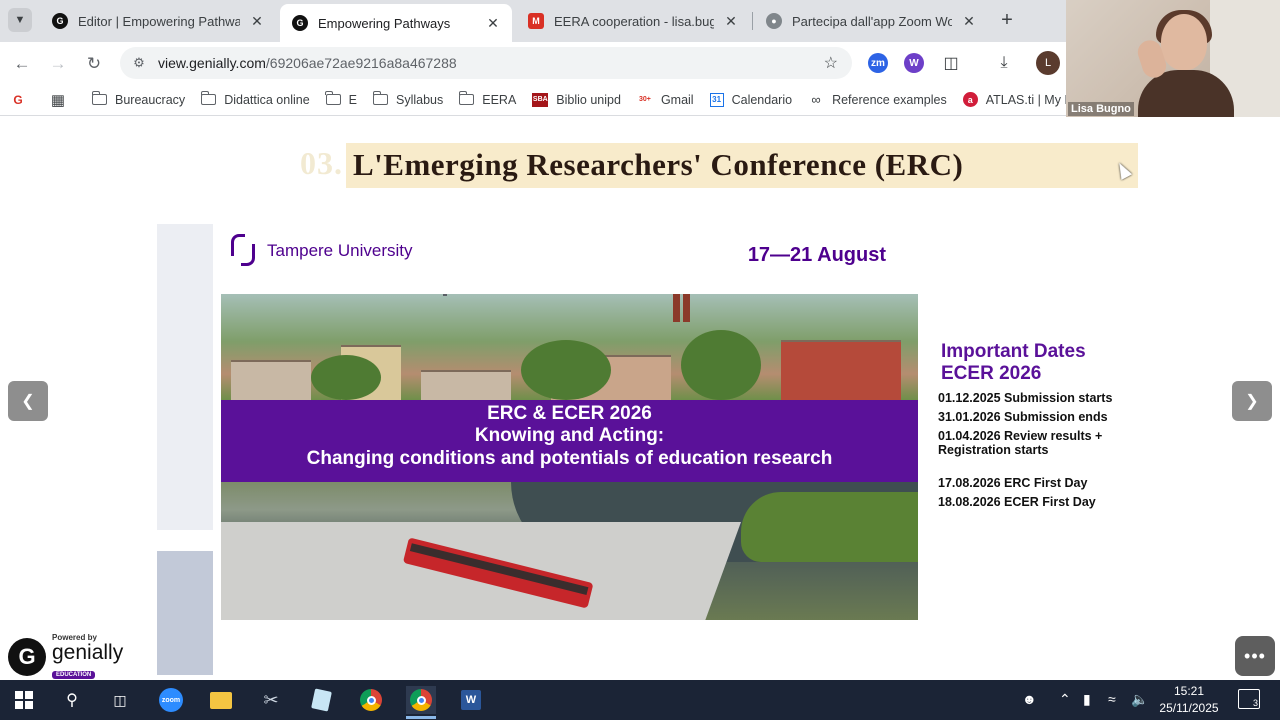 The width and height of the screenshot is (1280, 720). What do you see at coordinates (499, 99) in the screenshot?
I see `bookmark-label: EERA` at bounding box center [499, 99].